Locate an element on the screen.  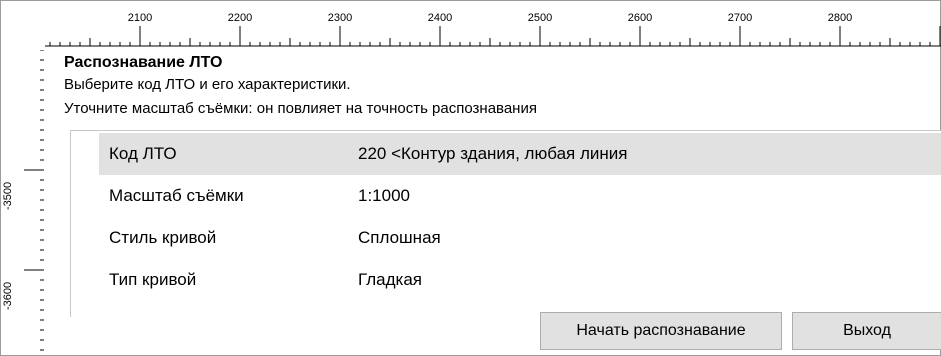
ruler-label-h: 2300 is located at coordinates (340, 18).